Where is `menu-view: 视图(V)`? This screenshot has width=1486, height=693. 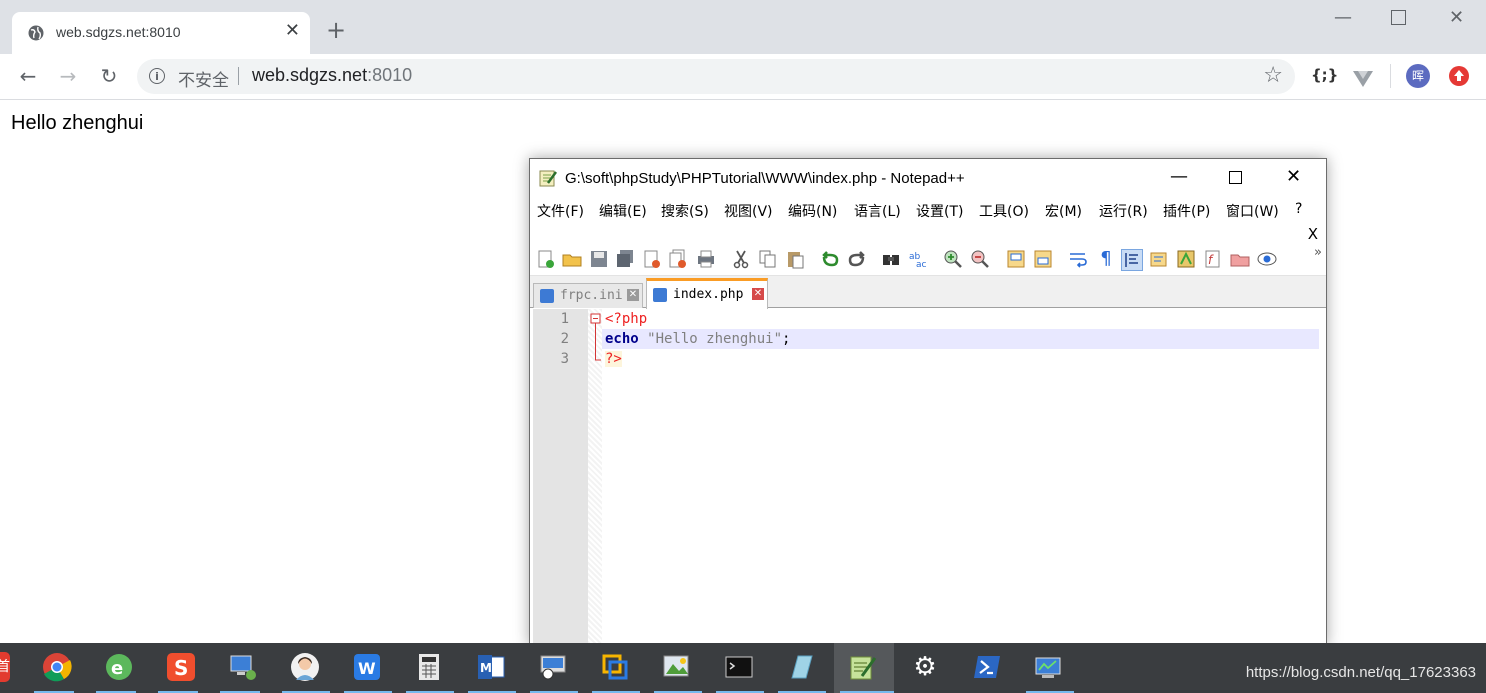 menu-view: 视图(V) is located at coordinates (748, 211).